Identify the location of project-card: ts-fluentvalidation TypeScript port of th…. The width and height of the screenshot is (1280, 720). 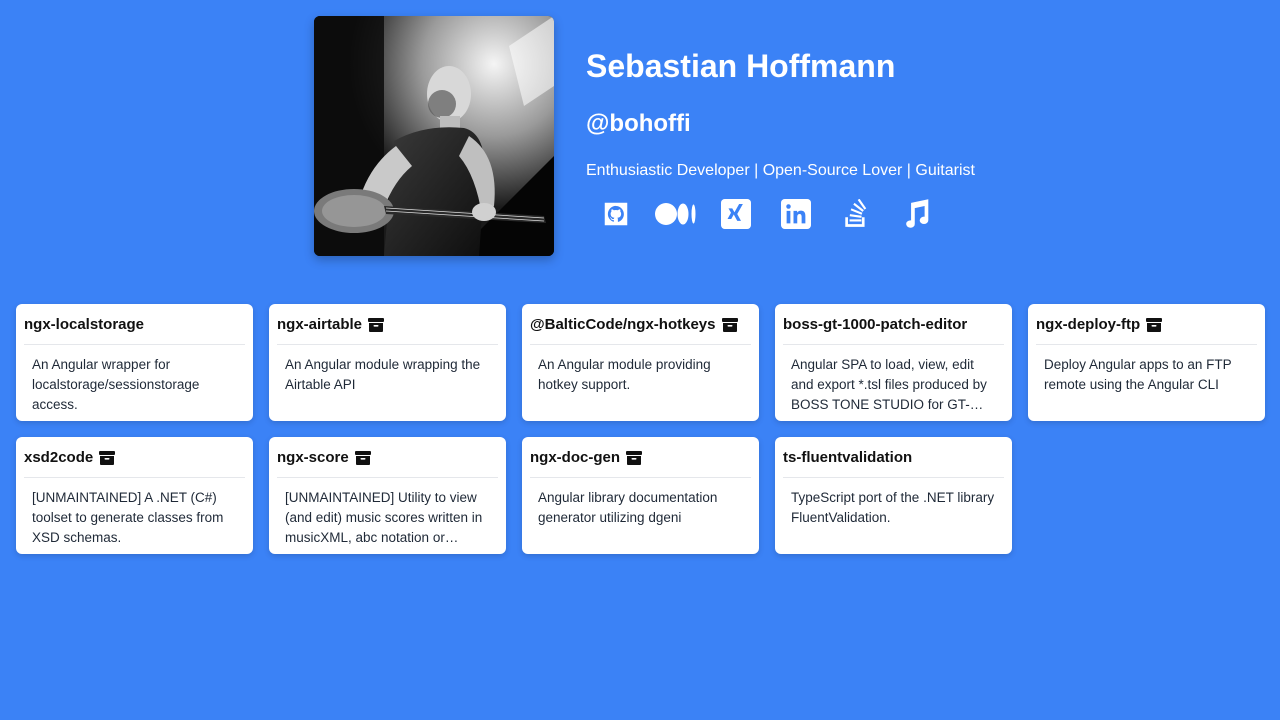
(893, 495).